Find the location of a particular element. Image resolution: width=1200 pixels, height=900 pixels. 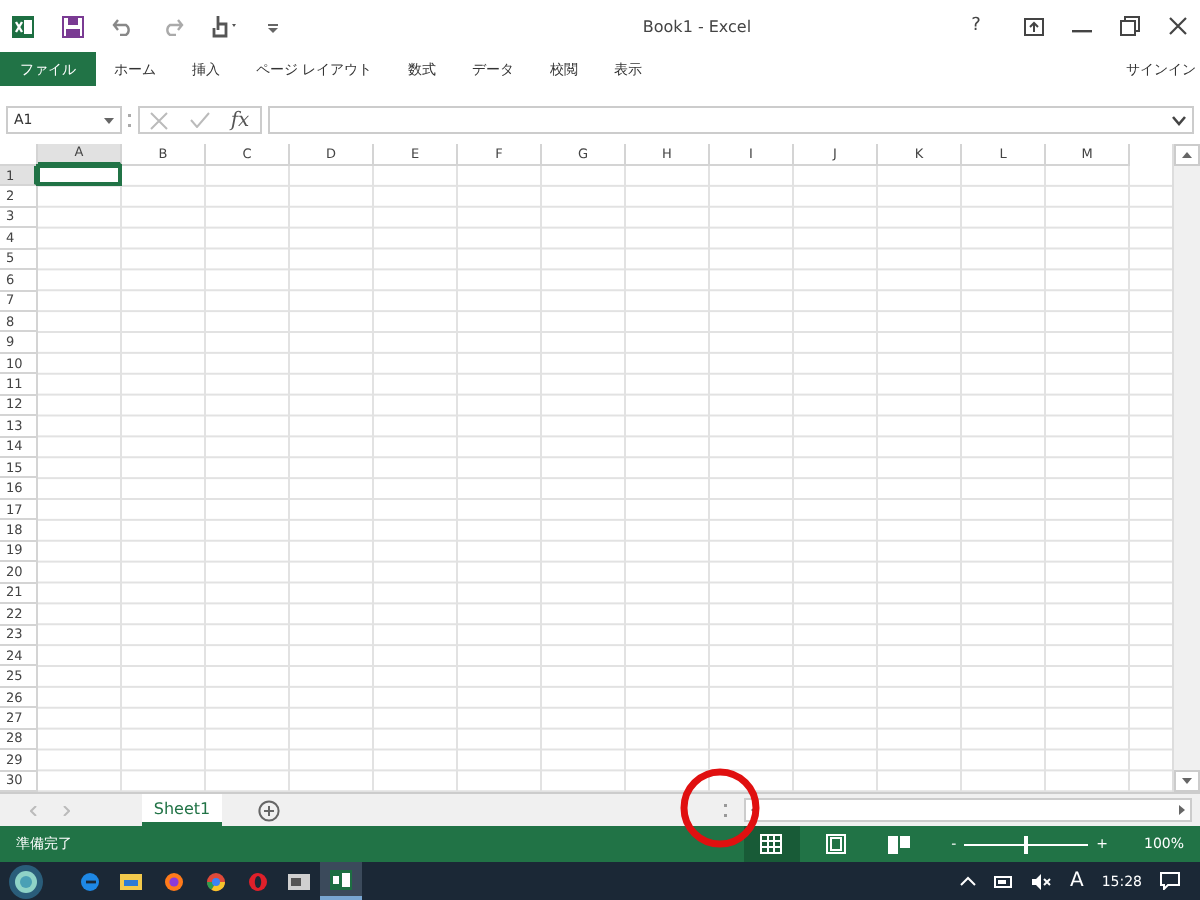

folder-icon is located at coordinates (131, 881).